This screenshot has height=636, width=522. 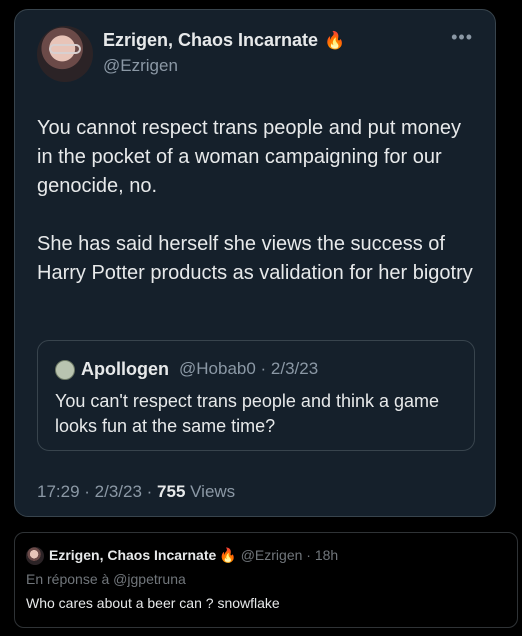 I want to click on reply-author-handle-time: @Ezrigen · 18h, so click(x=289, y=555).